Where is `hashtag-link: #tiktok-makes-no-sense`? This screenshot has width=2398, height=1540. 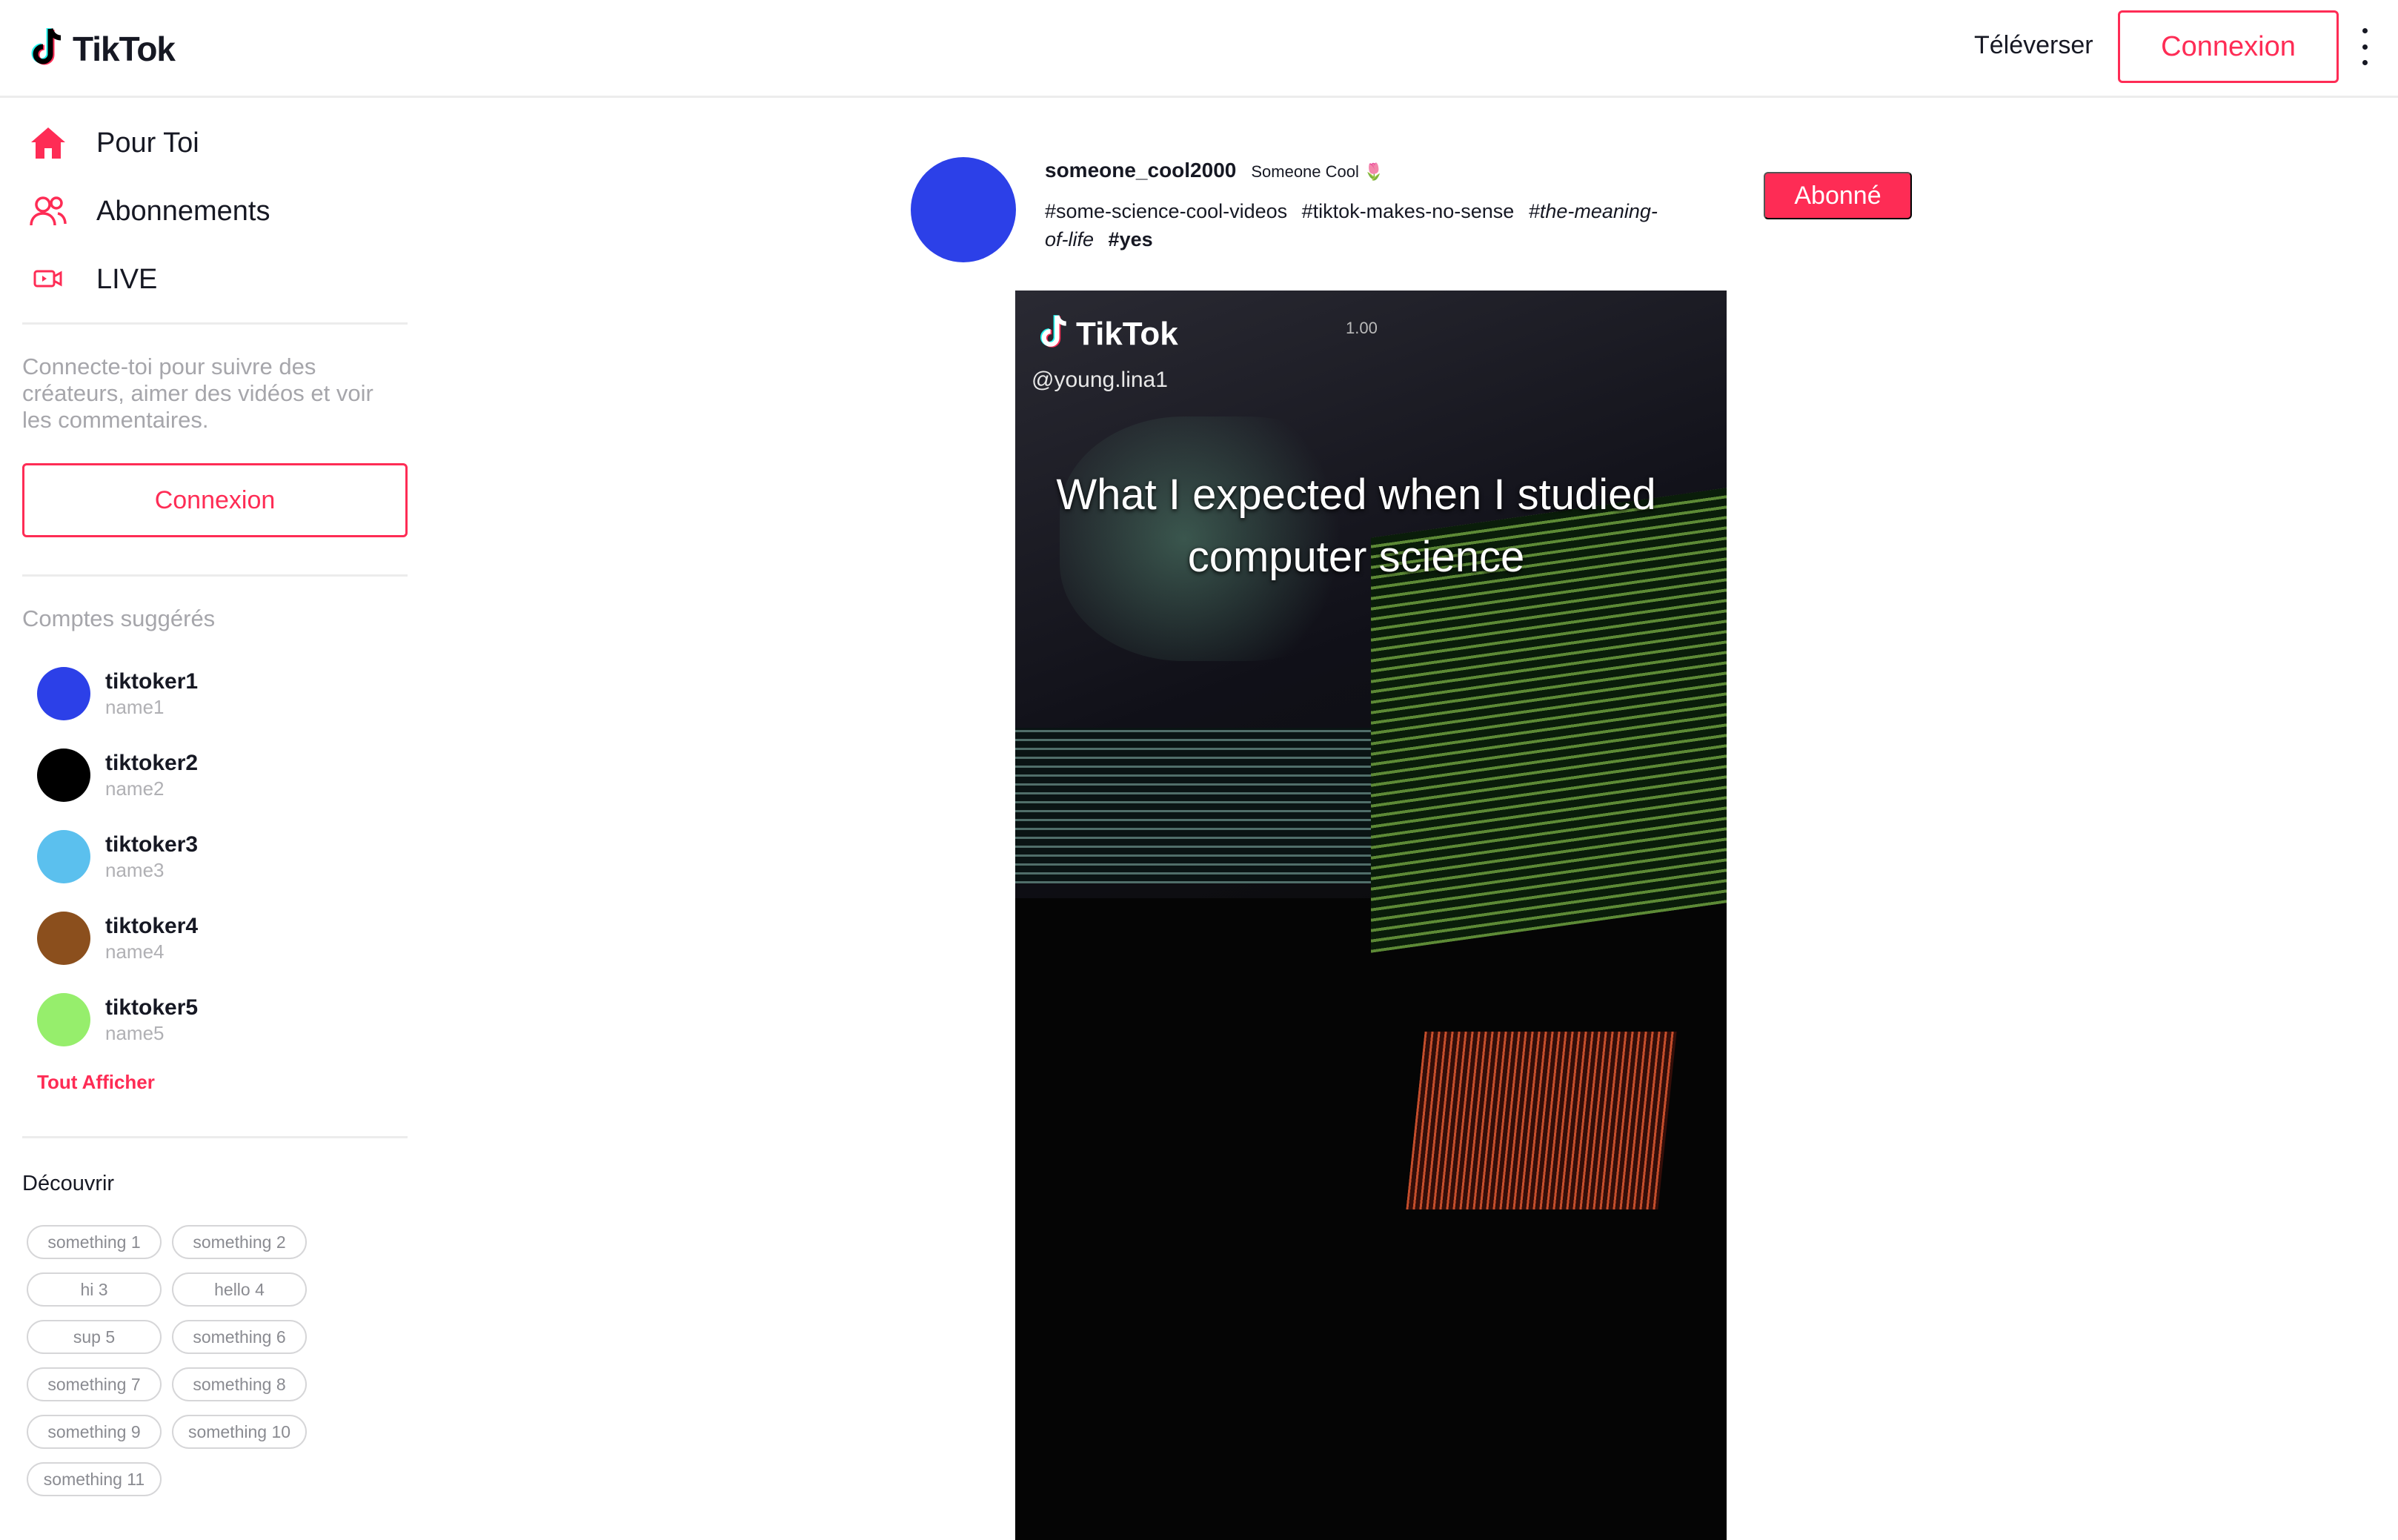 hashtag-link: #tiktok-makes-no-sense is located at coordinates (1409, 211).